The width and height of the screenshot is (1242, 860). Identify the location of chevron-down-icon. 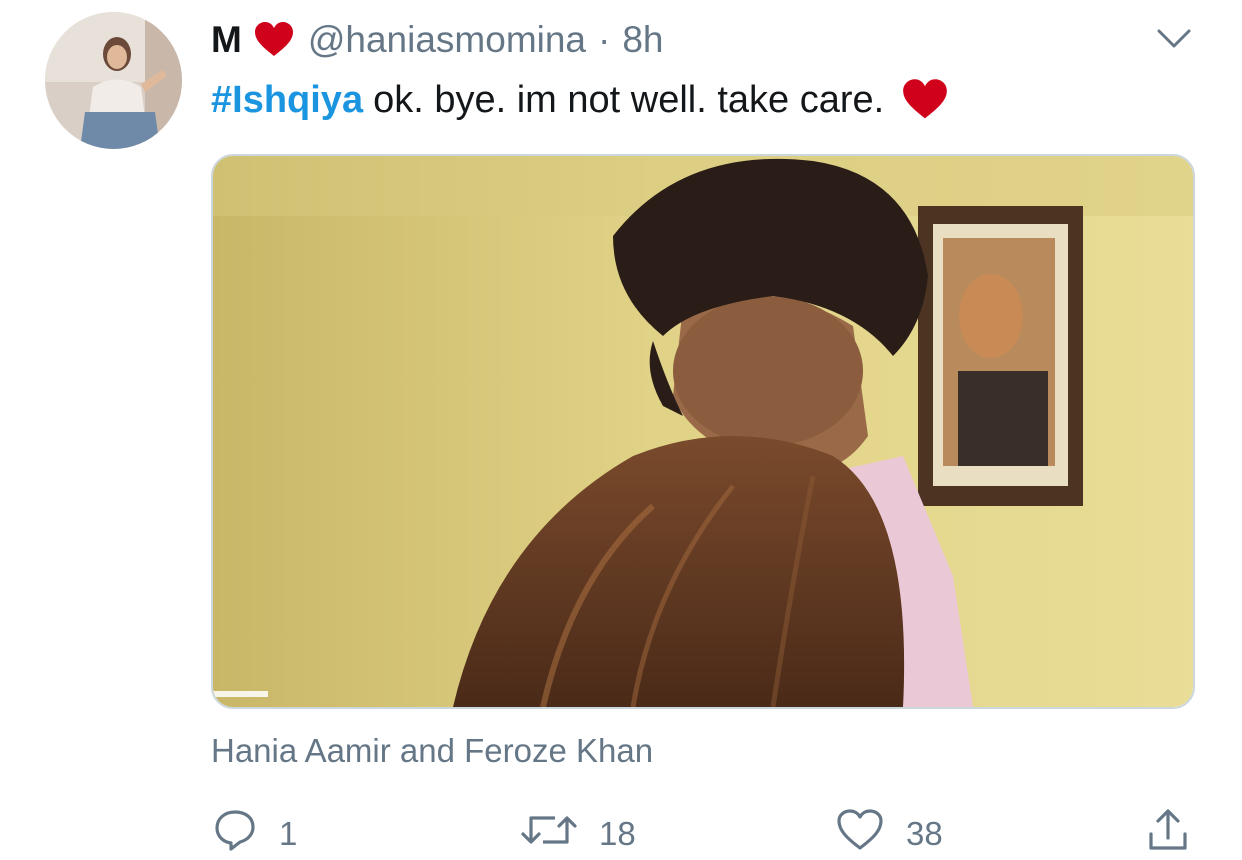
(1174, 39).